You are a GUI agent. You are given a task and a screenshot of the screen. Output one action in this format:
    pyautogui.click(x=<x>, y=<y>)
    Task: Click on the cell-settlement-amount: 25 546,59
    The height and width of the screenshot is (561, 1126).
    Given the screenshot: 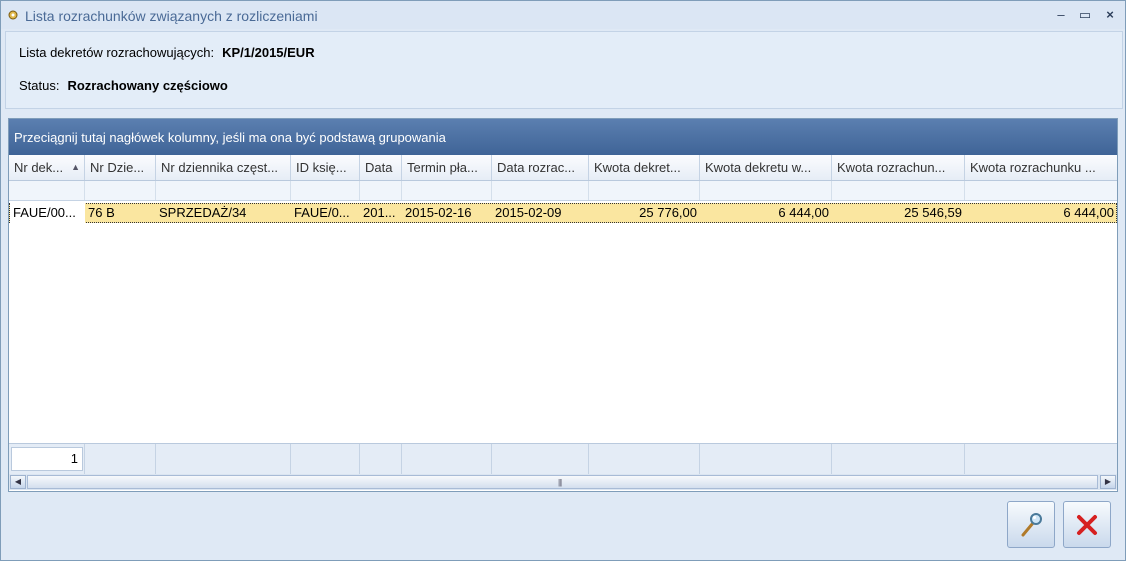 What is the action you would take?
    pyautogui.click(x=933, y=212)
    